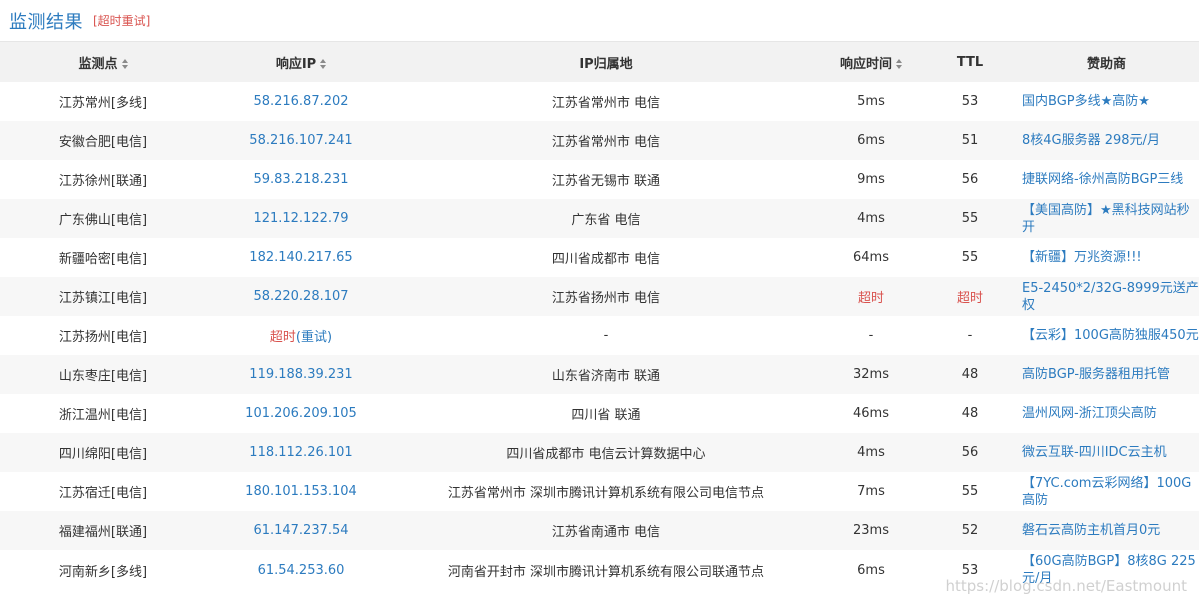 This screenshot has width=1199, height=601. I want to click on cell-ip: 58.216.87.202, so click(301, 101).